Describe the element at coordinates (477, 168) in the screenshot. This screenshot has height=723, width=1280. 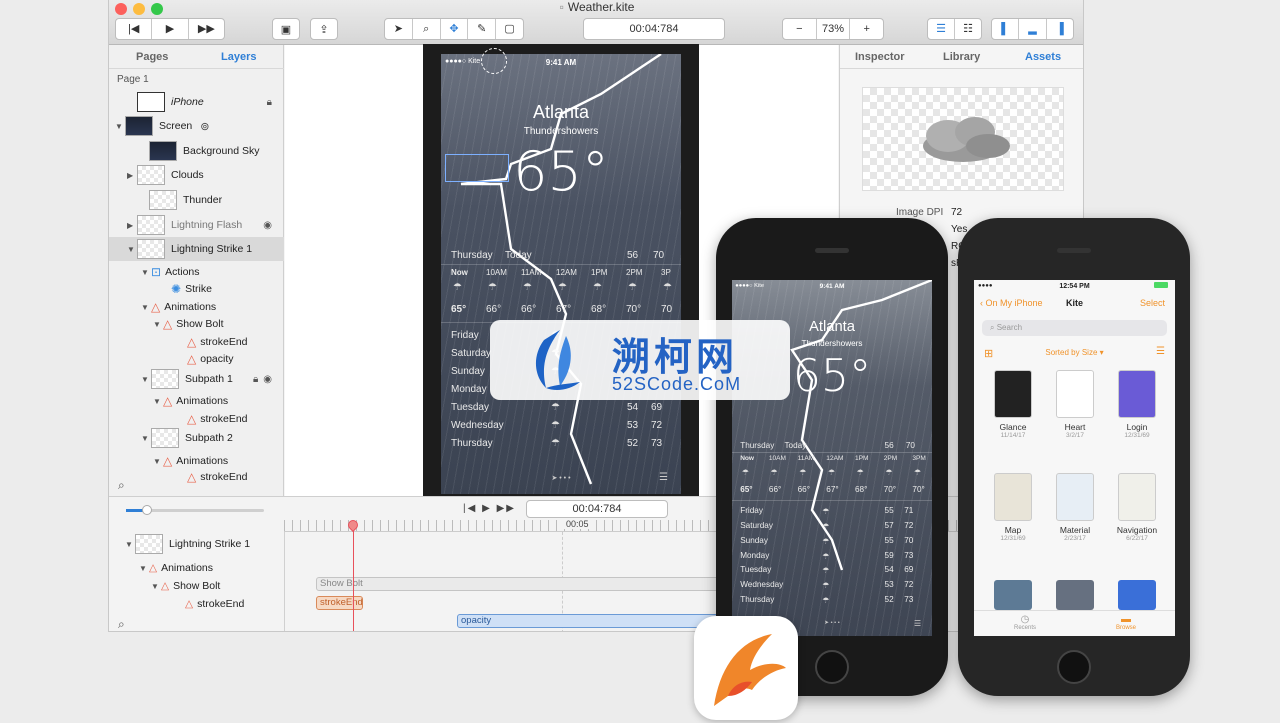
I see `selection-box` at that location.